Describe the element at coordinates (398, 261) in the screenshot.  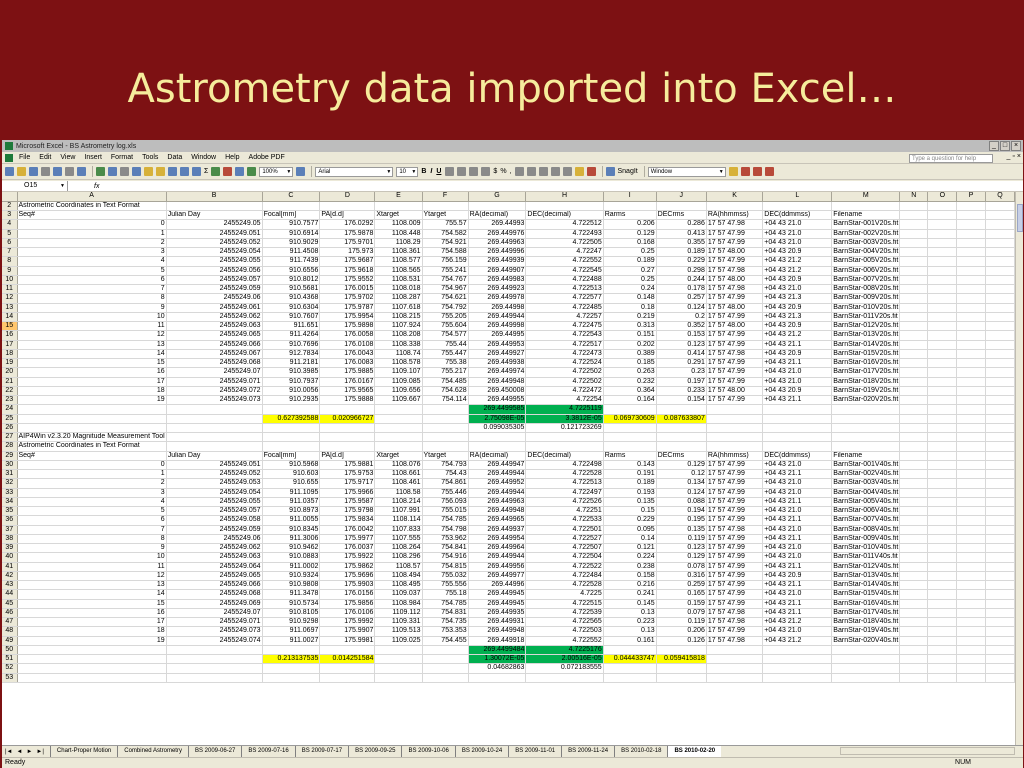
I see `cell: 1108.577` at that location.